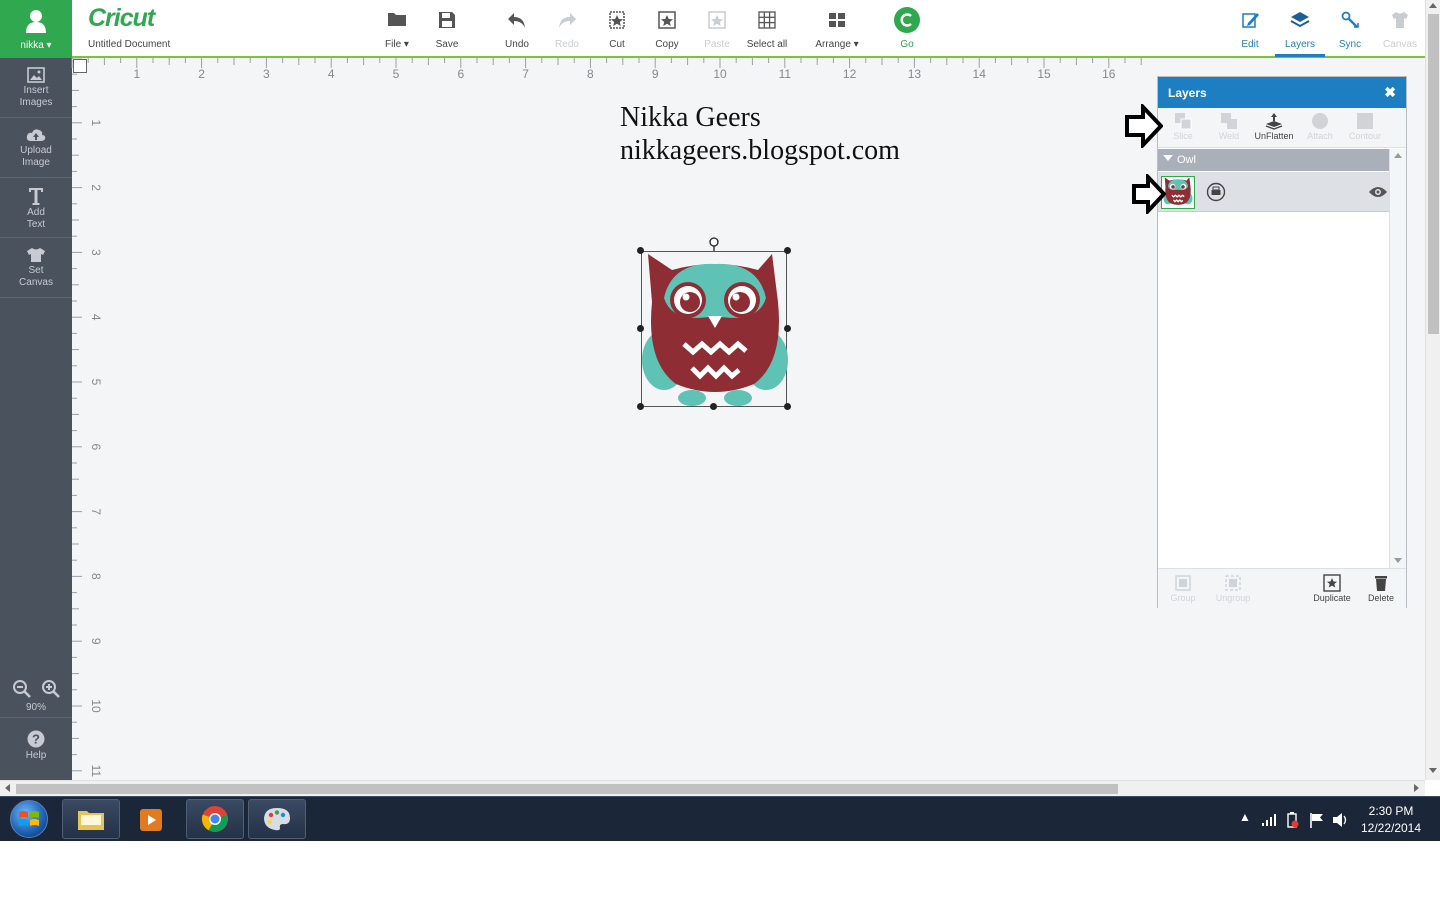 The width and height of the screenshot is (1440, 900). What do you see at coordinates (720, 818) in the screenshot?
I see `windows-taskbar: ▲ 2:30 PM 12/22/2014` at bounding box center [720, 818].